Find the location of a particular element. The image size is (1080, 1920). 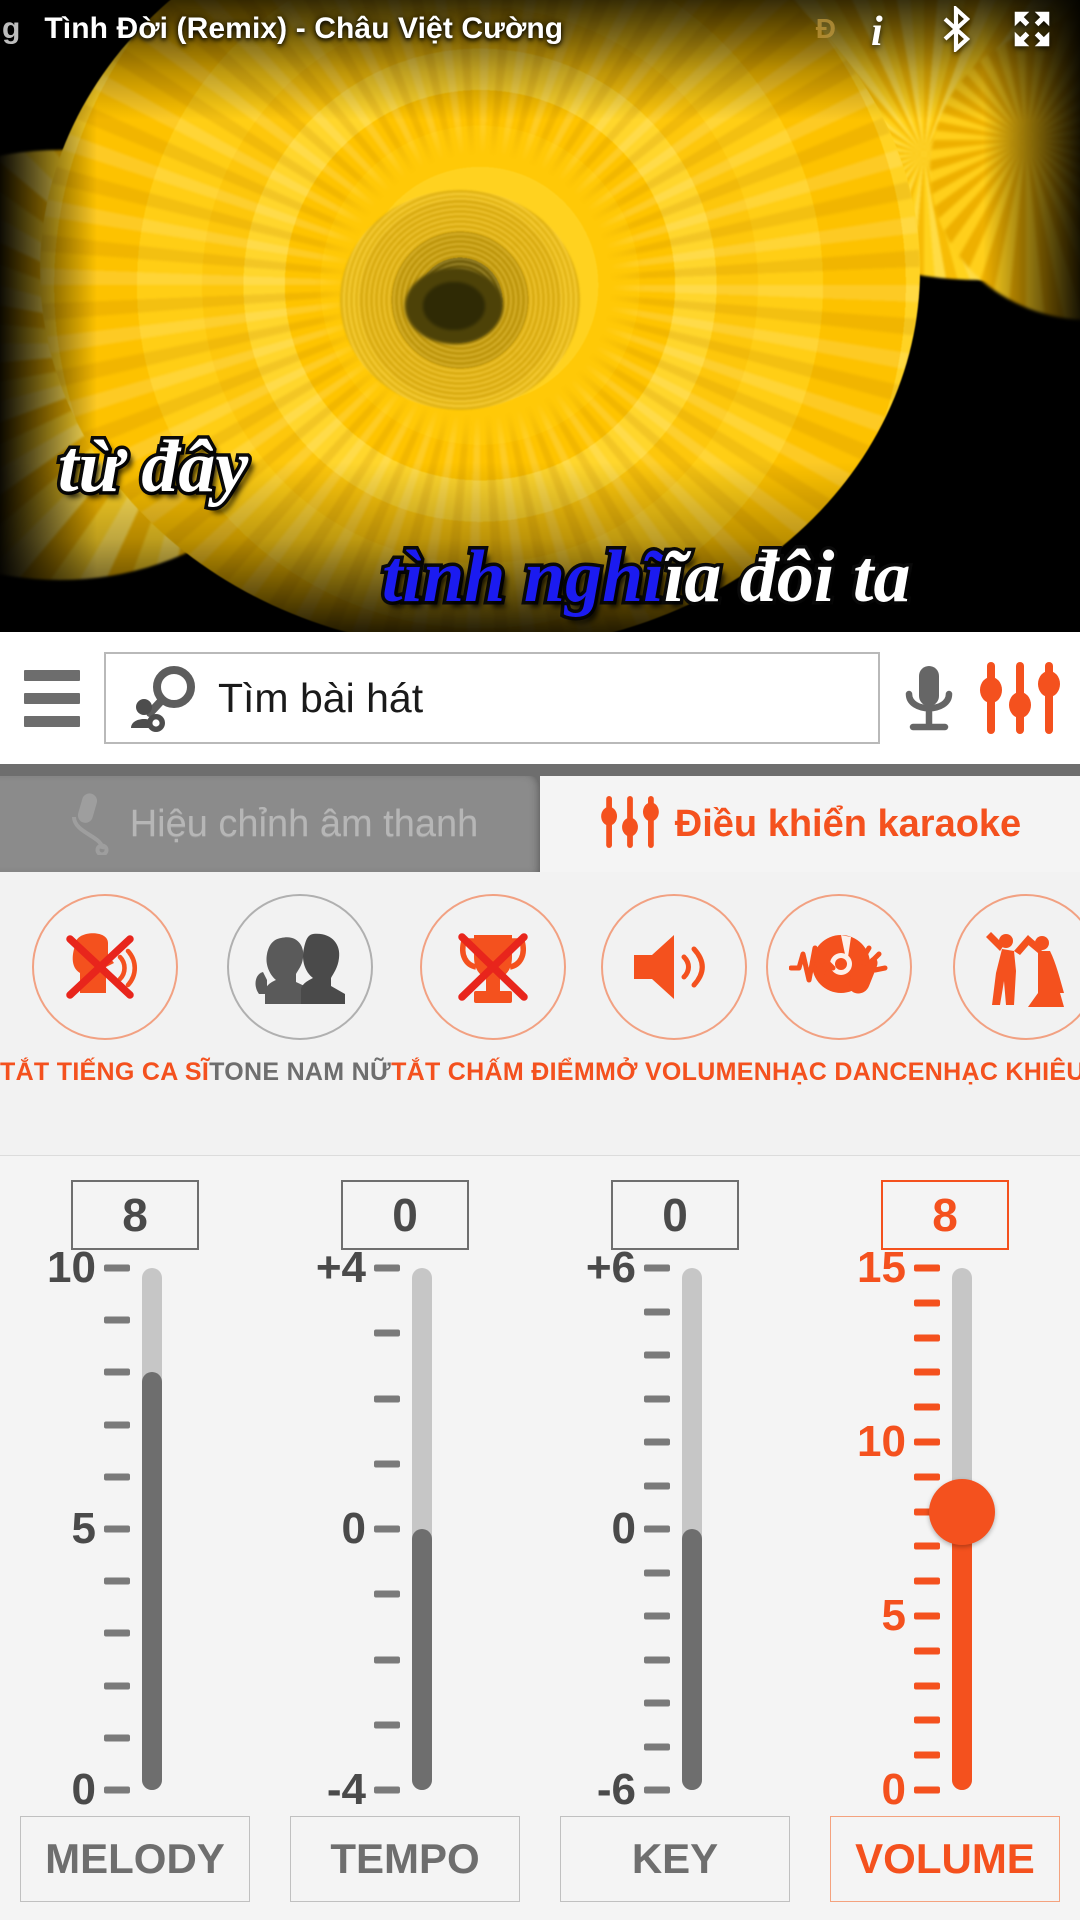

slider-tempo-track is located at coordinates (422, 1529).